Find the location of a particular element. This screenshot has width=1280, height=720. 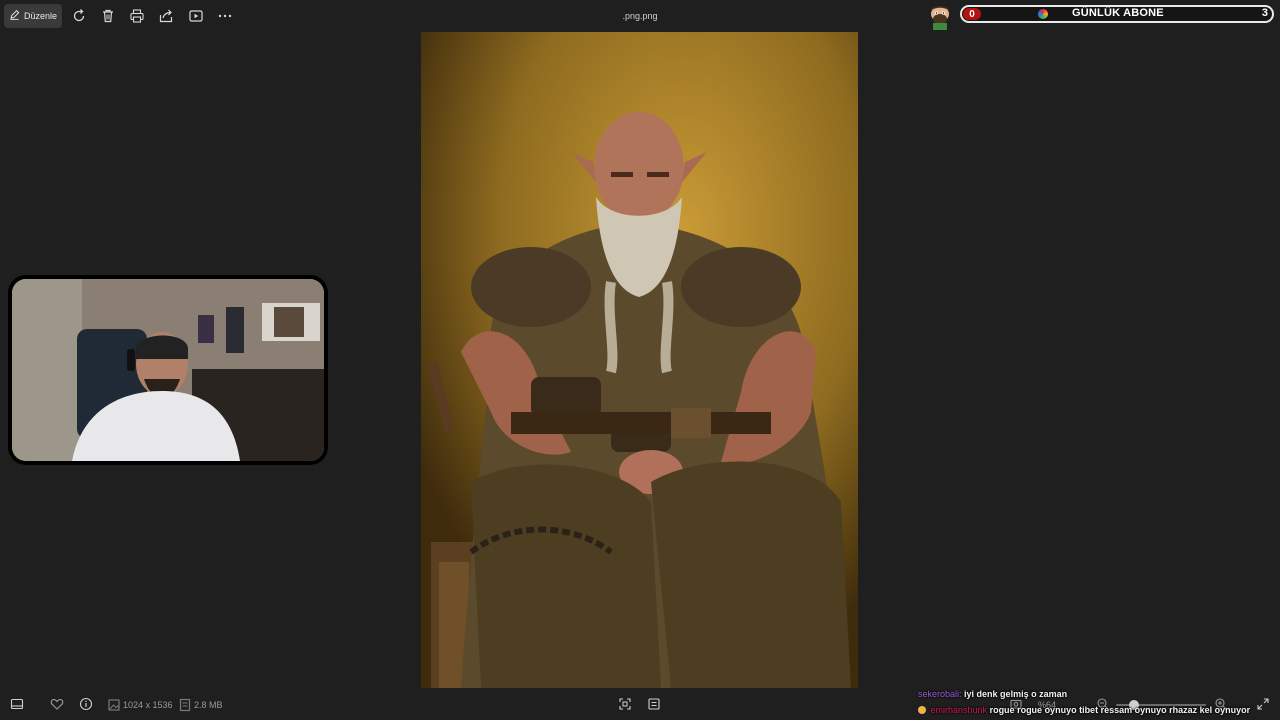

filmstrip-icon is located at coordinates (17, 704).